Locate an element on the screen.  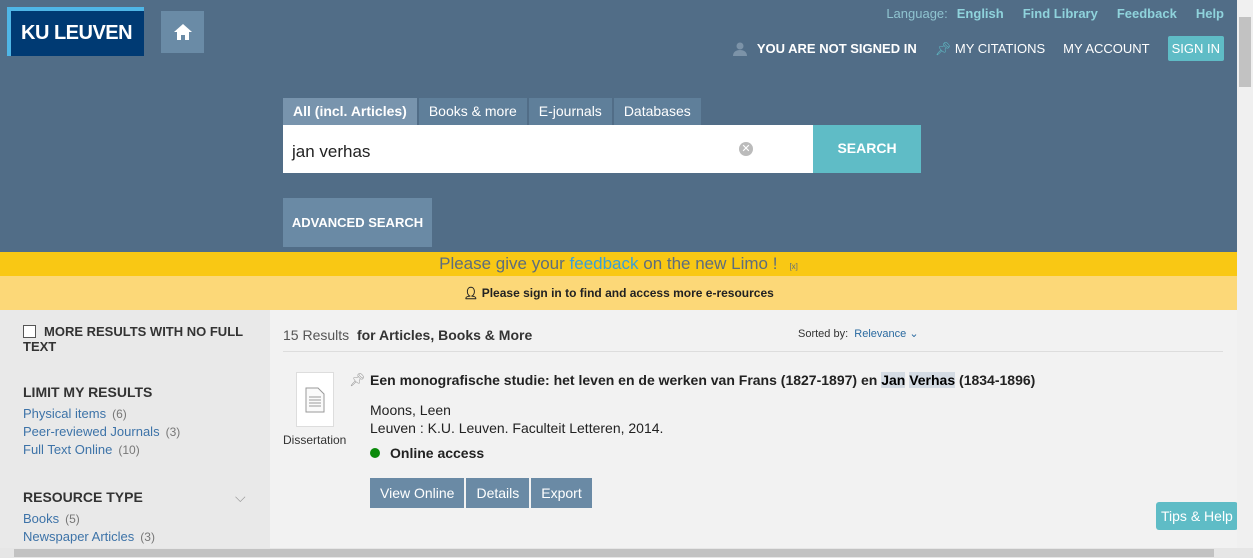
my-citations-link: 📌︎ MY CITATIONS is located at coordinates (990, 49).